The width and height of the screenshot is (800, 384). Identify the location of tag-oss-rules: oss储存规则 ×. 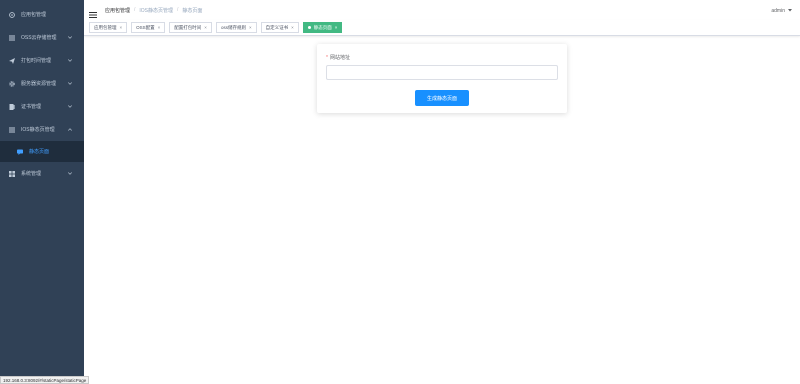
(236, 27).